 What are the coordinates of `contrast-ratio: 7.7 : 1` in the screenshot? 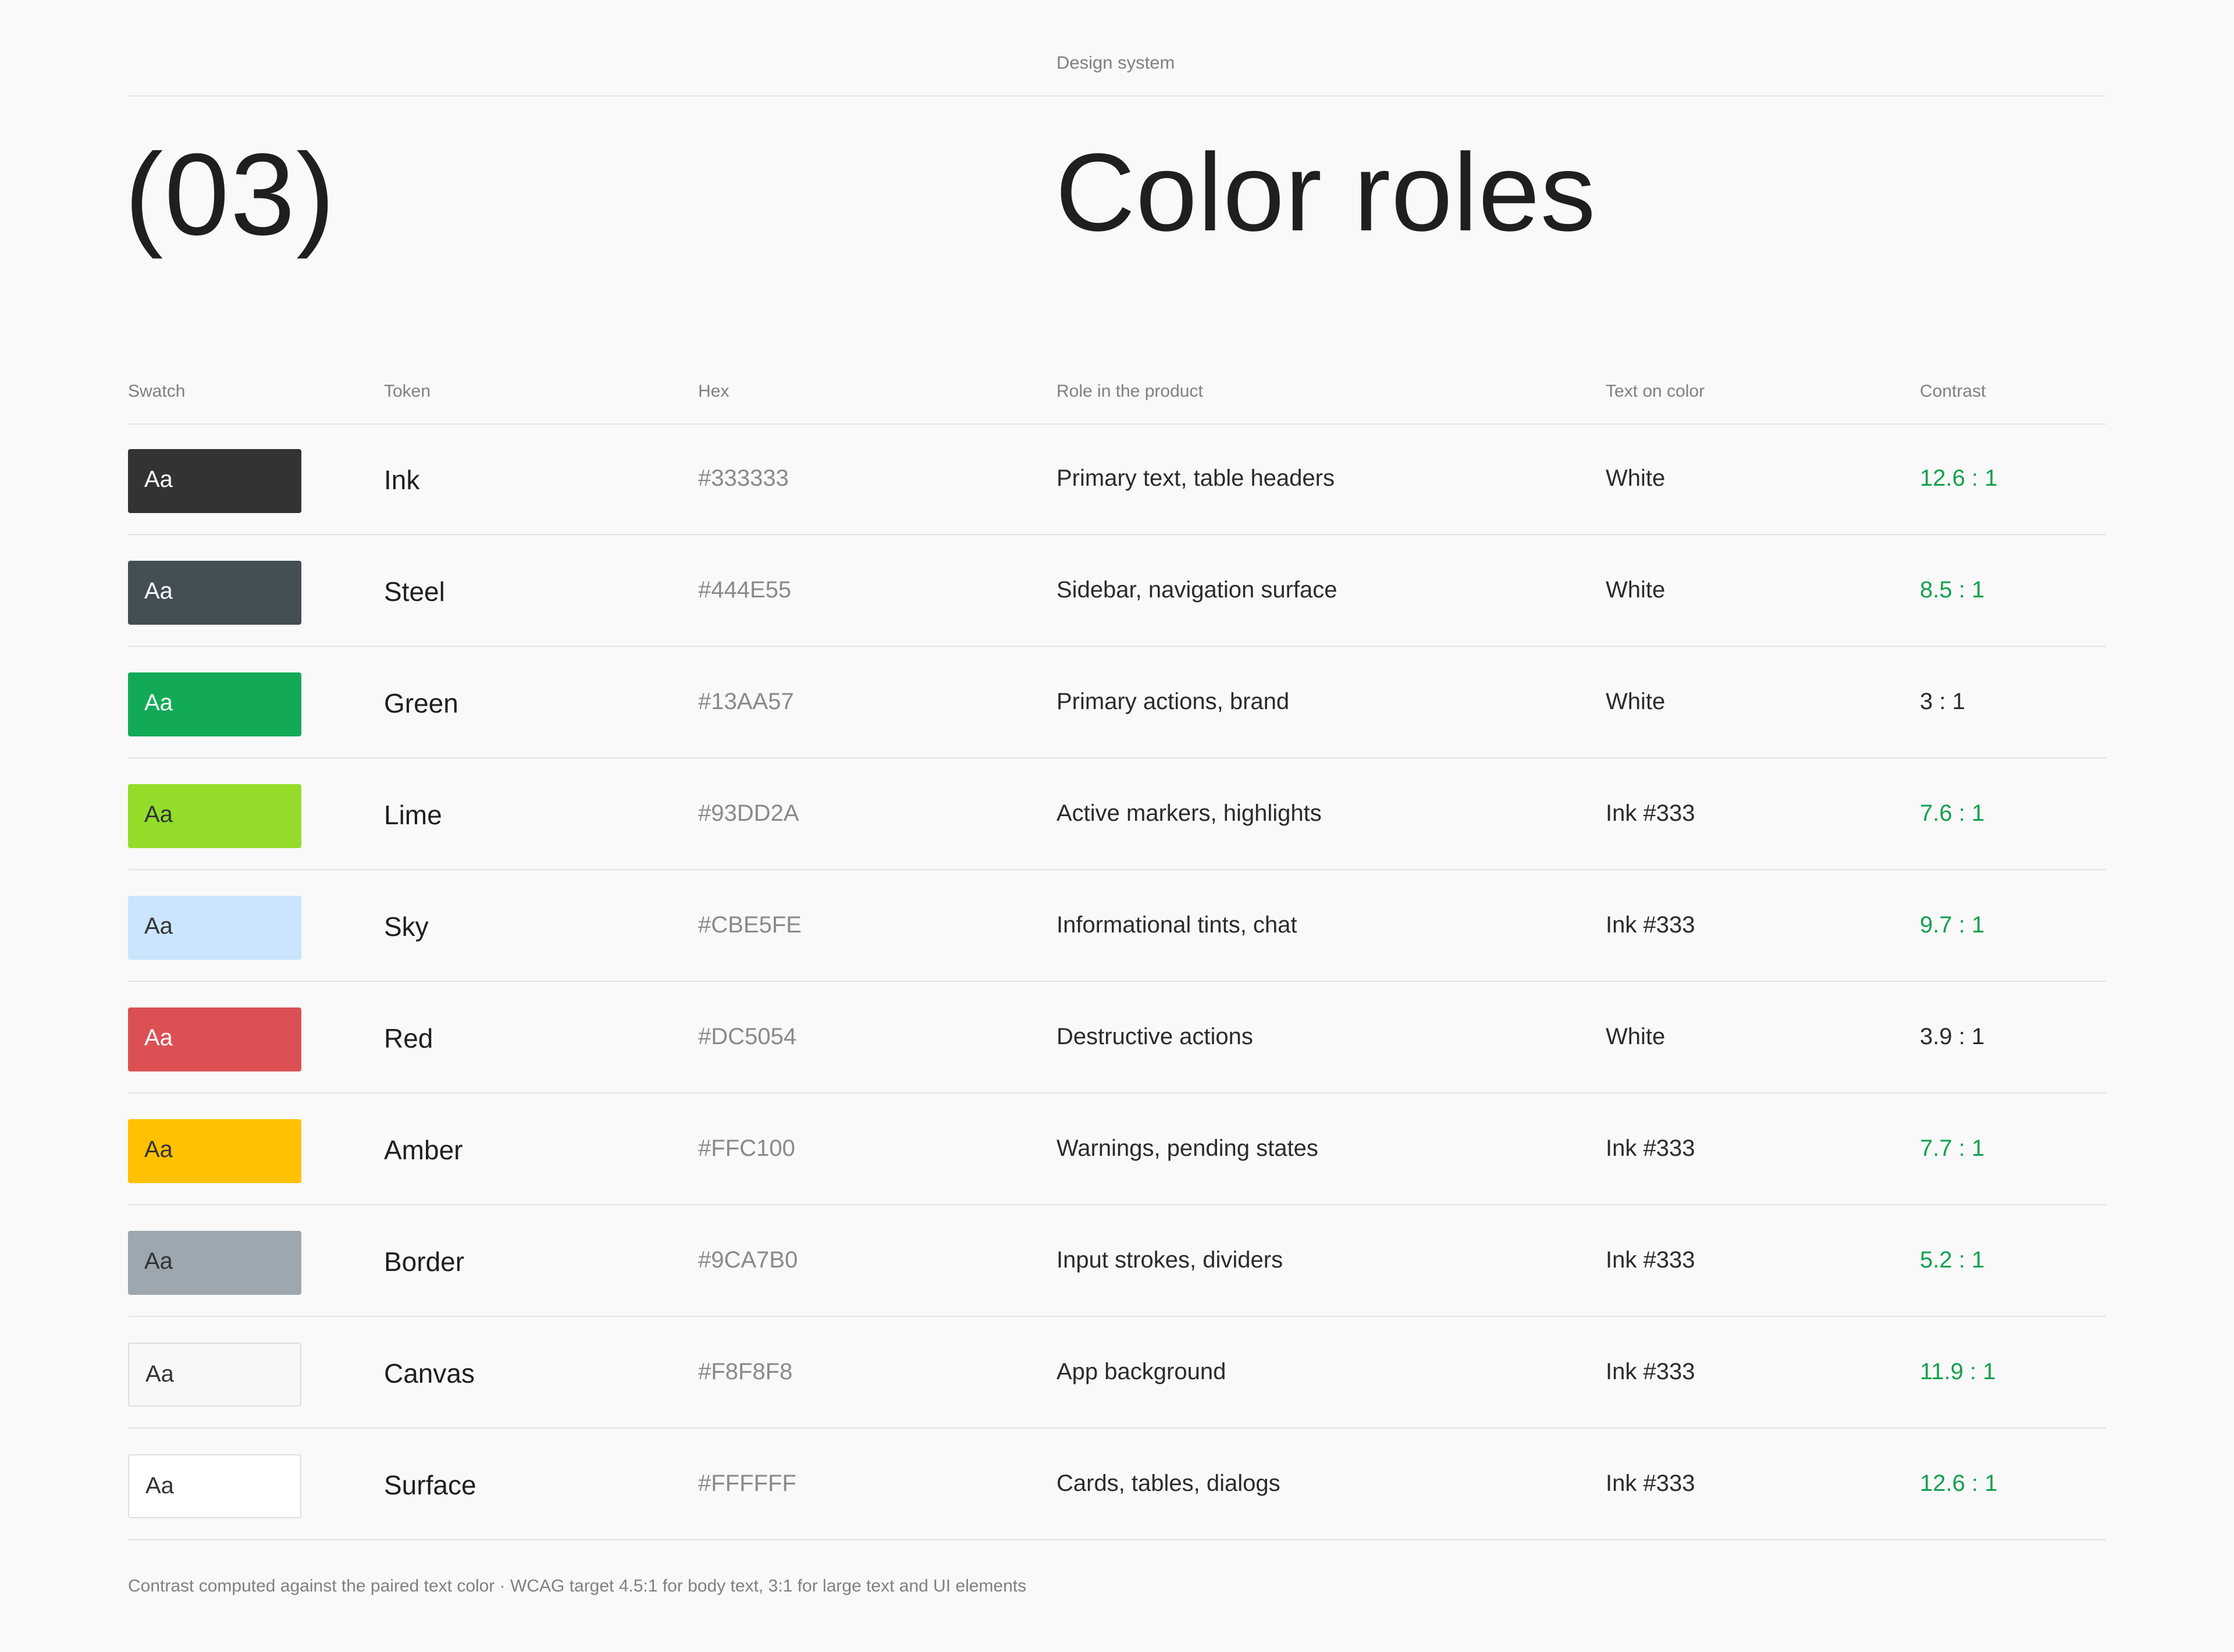 It's located at (1952, 1148).